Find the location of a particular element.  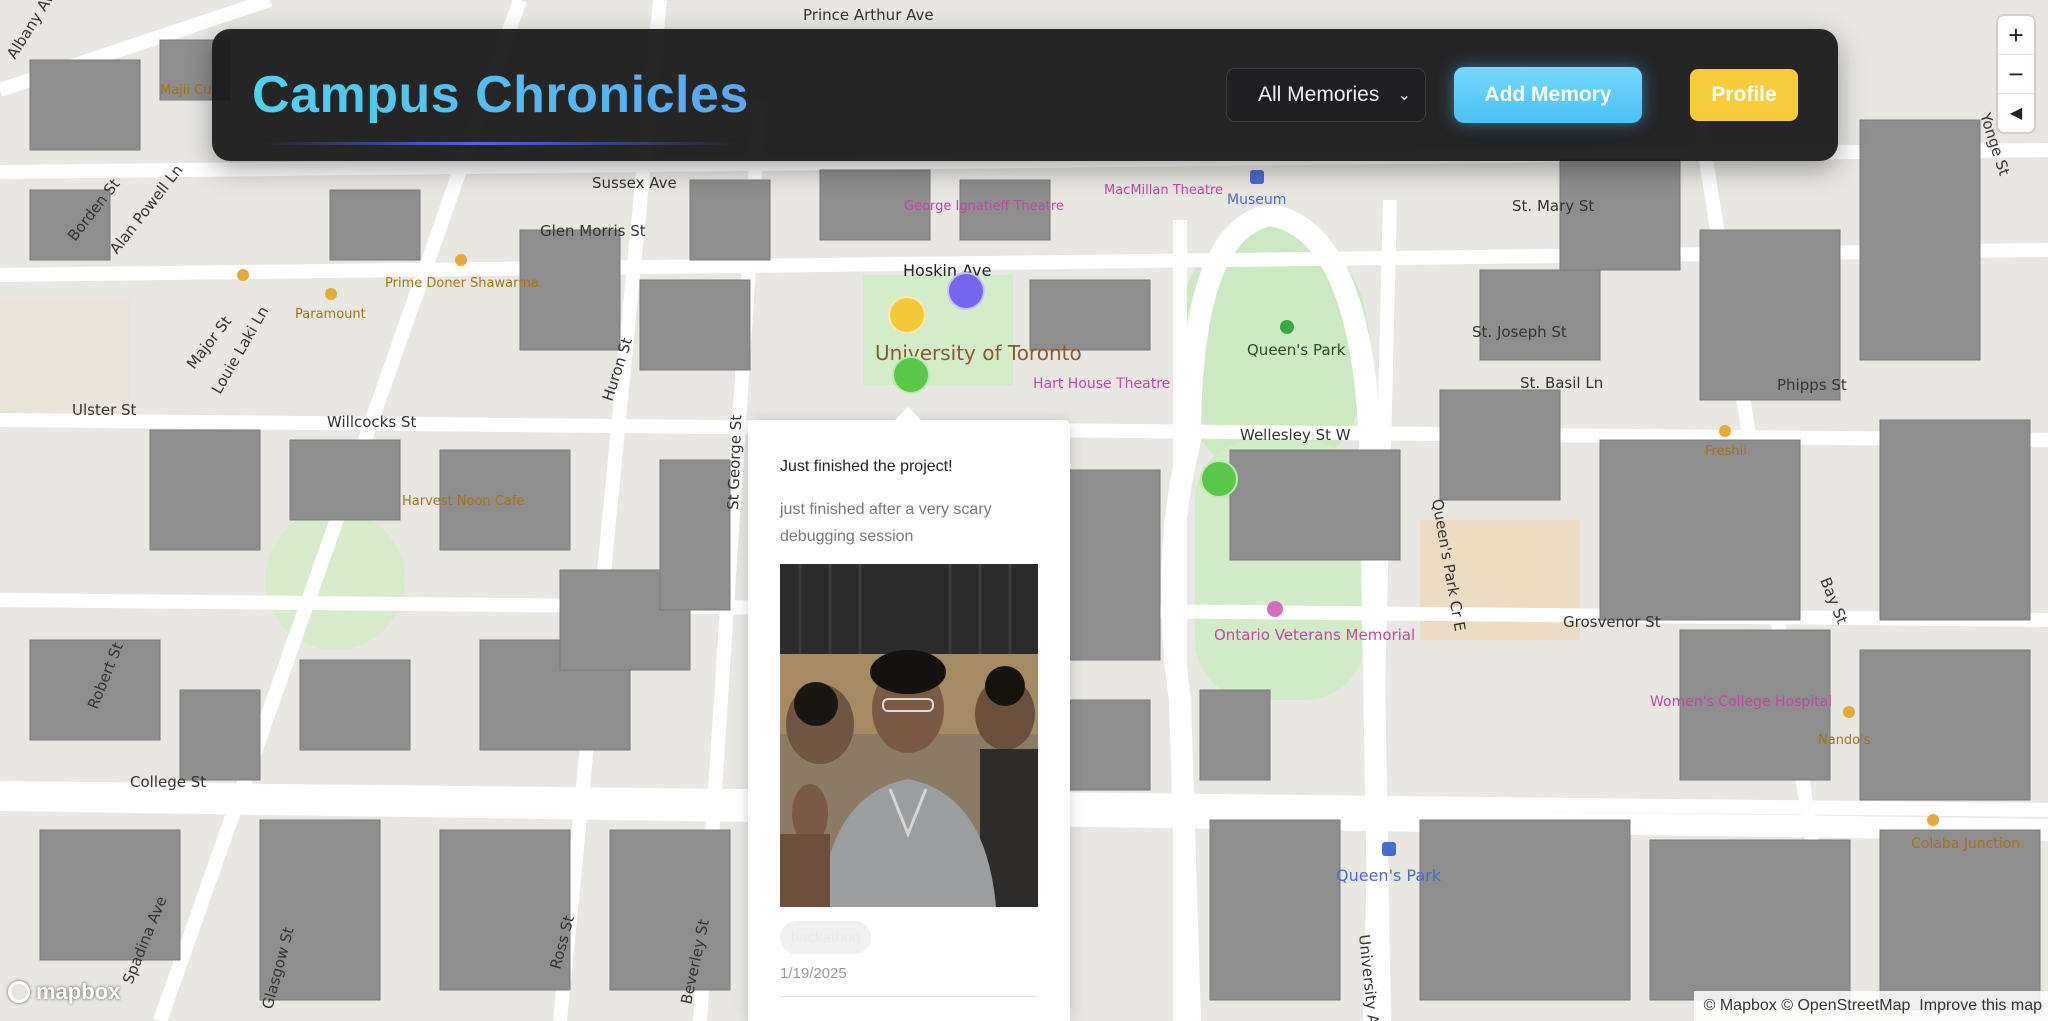

street-label: Sussex Ave is located at coordinates (634, 183).